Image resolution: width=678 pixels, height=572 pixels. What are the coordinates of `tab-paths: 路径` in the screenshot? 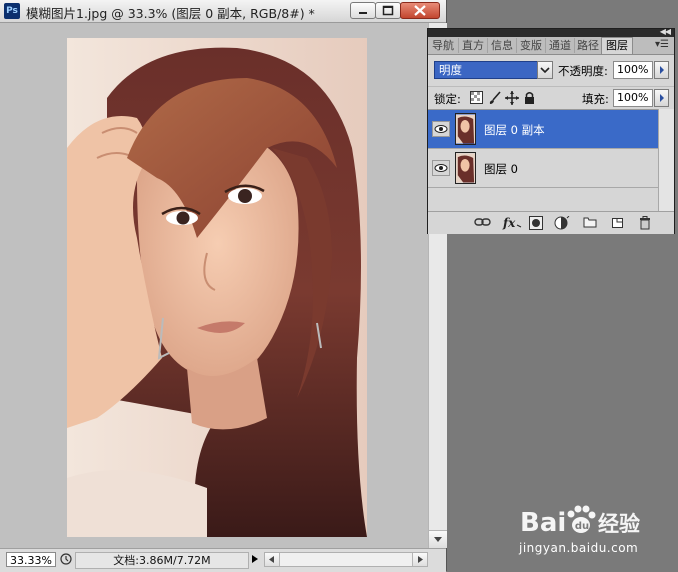 It's located at (588, 45).